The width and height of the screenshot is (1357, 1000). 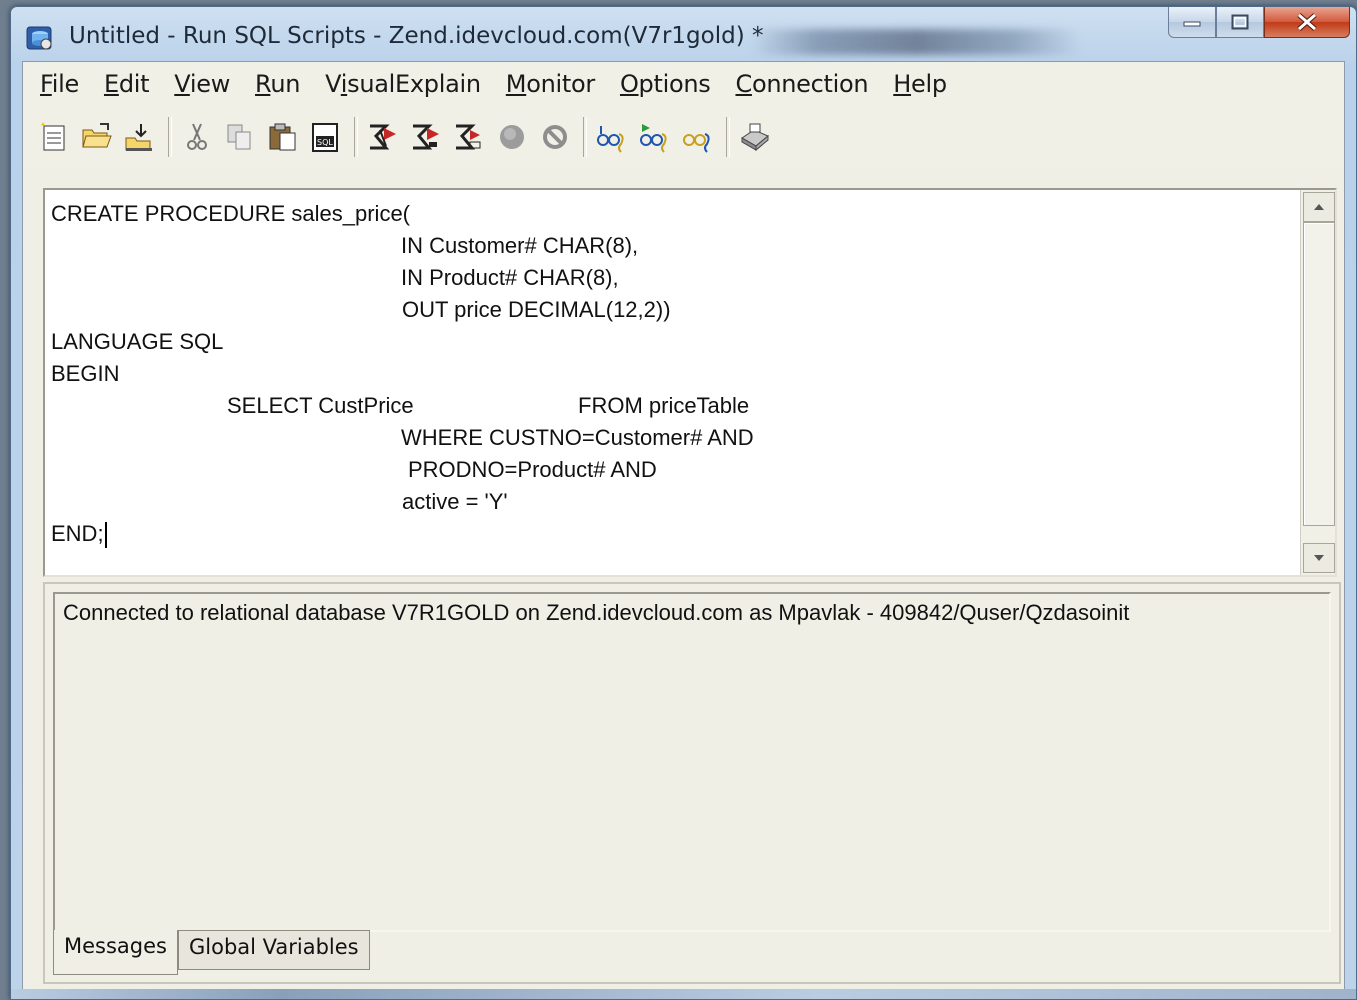 What do you see at coordinates (1319, 374) in the screenshot?
I see `scroll-thumb` at bounding box center [1319, 374].